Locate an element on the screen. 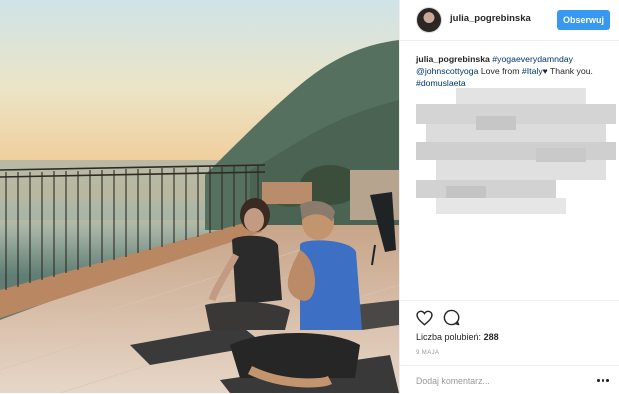 The image size is (619, 394). likes-number: 288 is located at coordinates (491, 337).